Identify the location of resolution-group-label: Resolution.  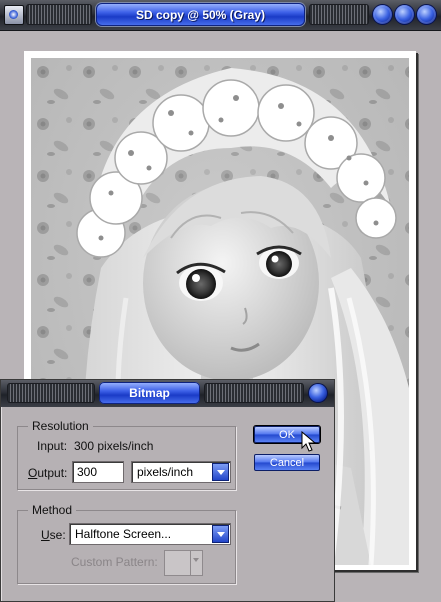
(60, 426).